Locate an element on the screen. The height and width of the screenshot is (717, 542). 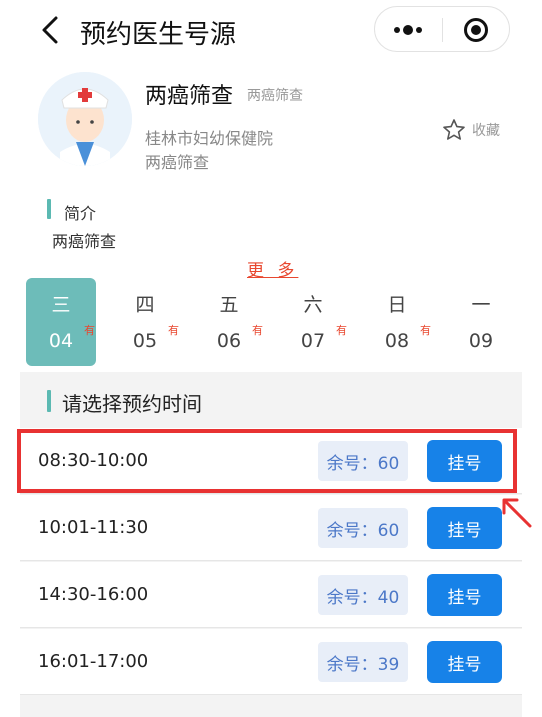
doctor-avatar-icon is located at coordinates (85, 119).